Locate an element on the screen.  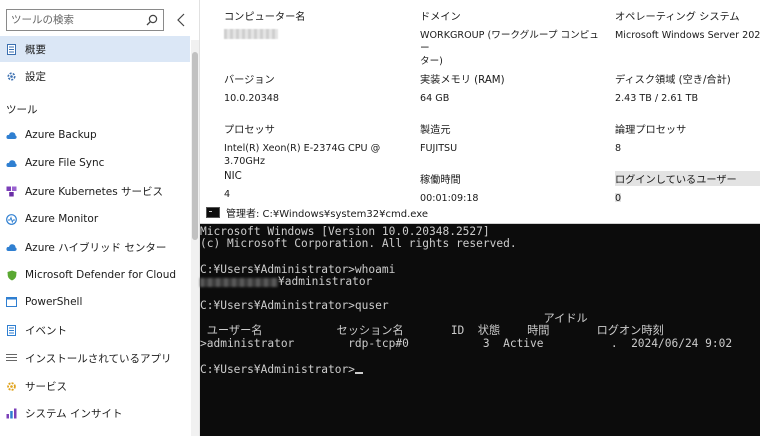
sidebar-item-label: Microsoft Defender for Cloud is located at coordinates (101, 275).